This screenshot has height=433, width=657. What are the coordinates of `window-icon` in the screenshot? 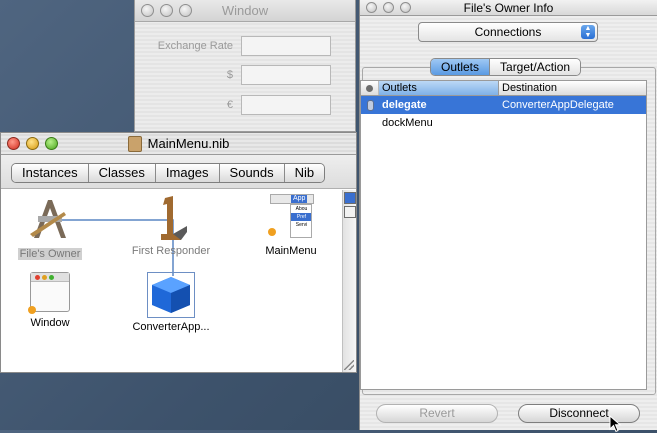 It's located at (50, 293).